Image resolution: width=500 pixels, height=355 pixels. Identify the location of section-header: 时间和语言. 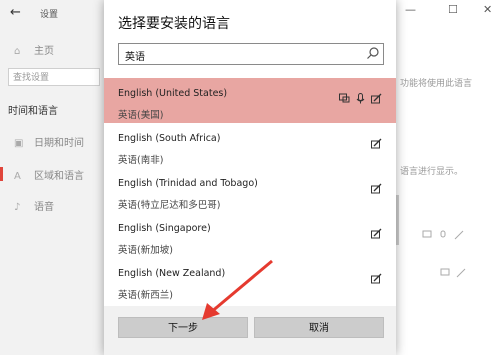
(33, 111).